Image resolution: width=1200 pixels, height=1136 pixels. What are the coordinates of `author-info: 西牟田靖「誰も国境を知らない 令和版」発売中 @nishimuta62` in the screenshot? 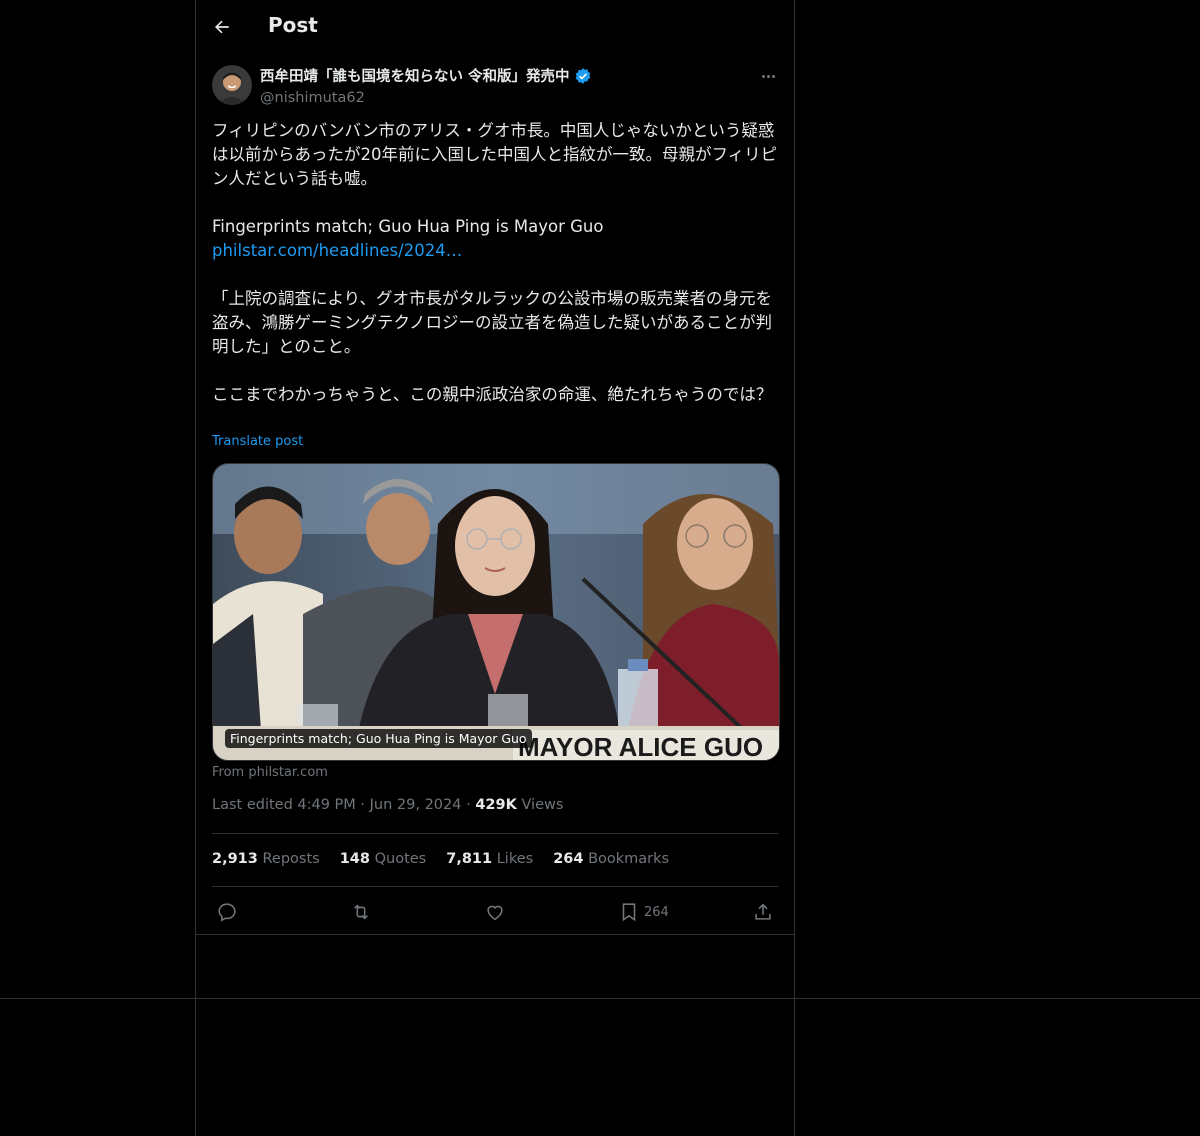 It's located at (426, 85).